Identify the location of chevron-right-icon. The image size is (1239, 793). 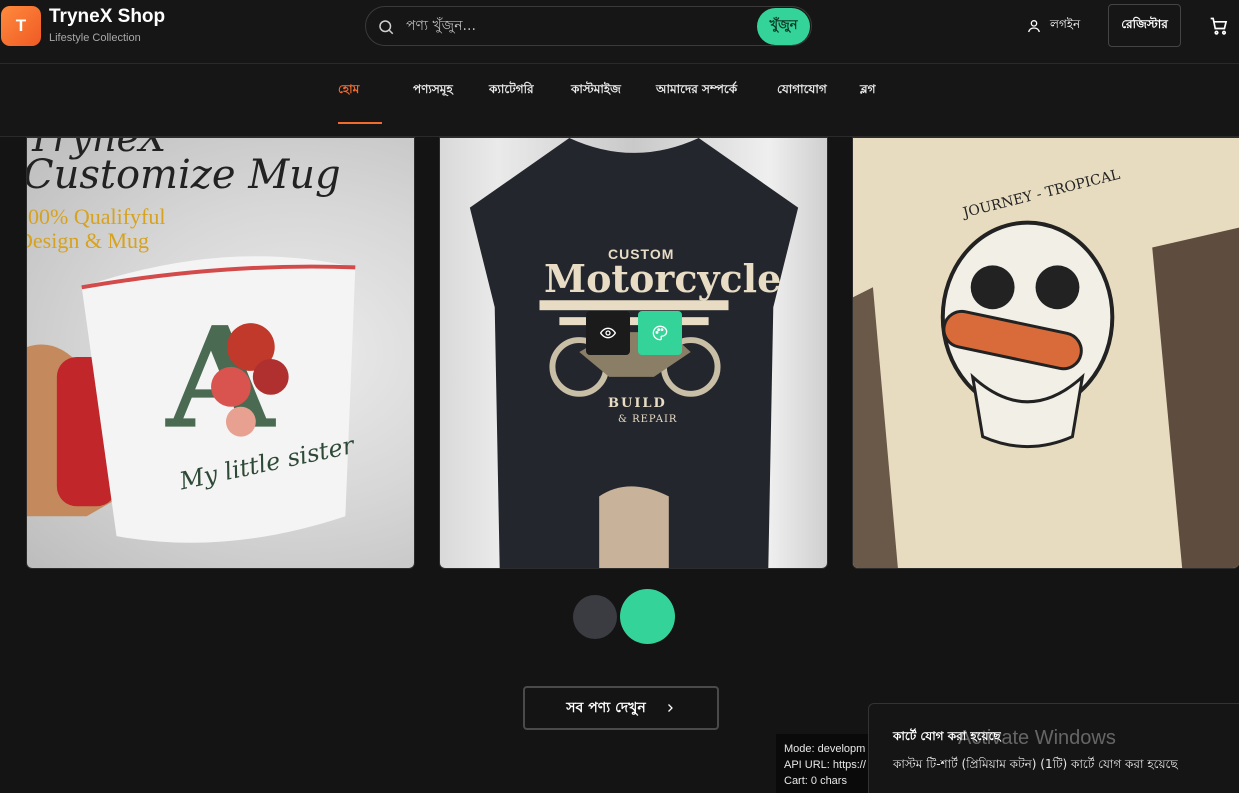
(670, 708).